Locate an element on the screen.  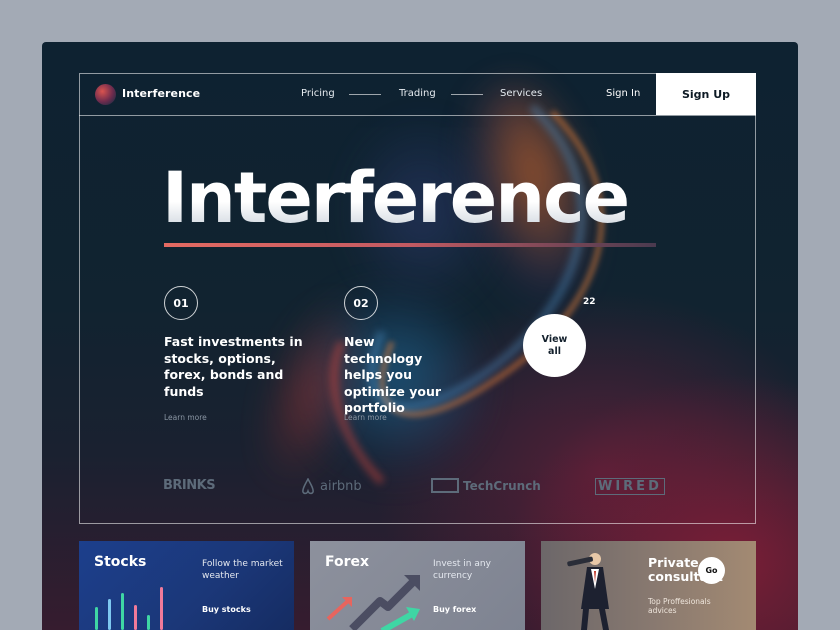
hero-title: Interference is located at coordinates (396, 198).